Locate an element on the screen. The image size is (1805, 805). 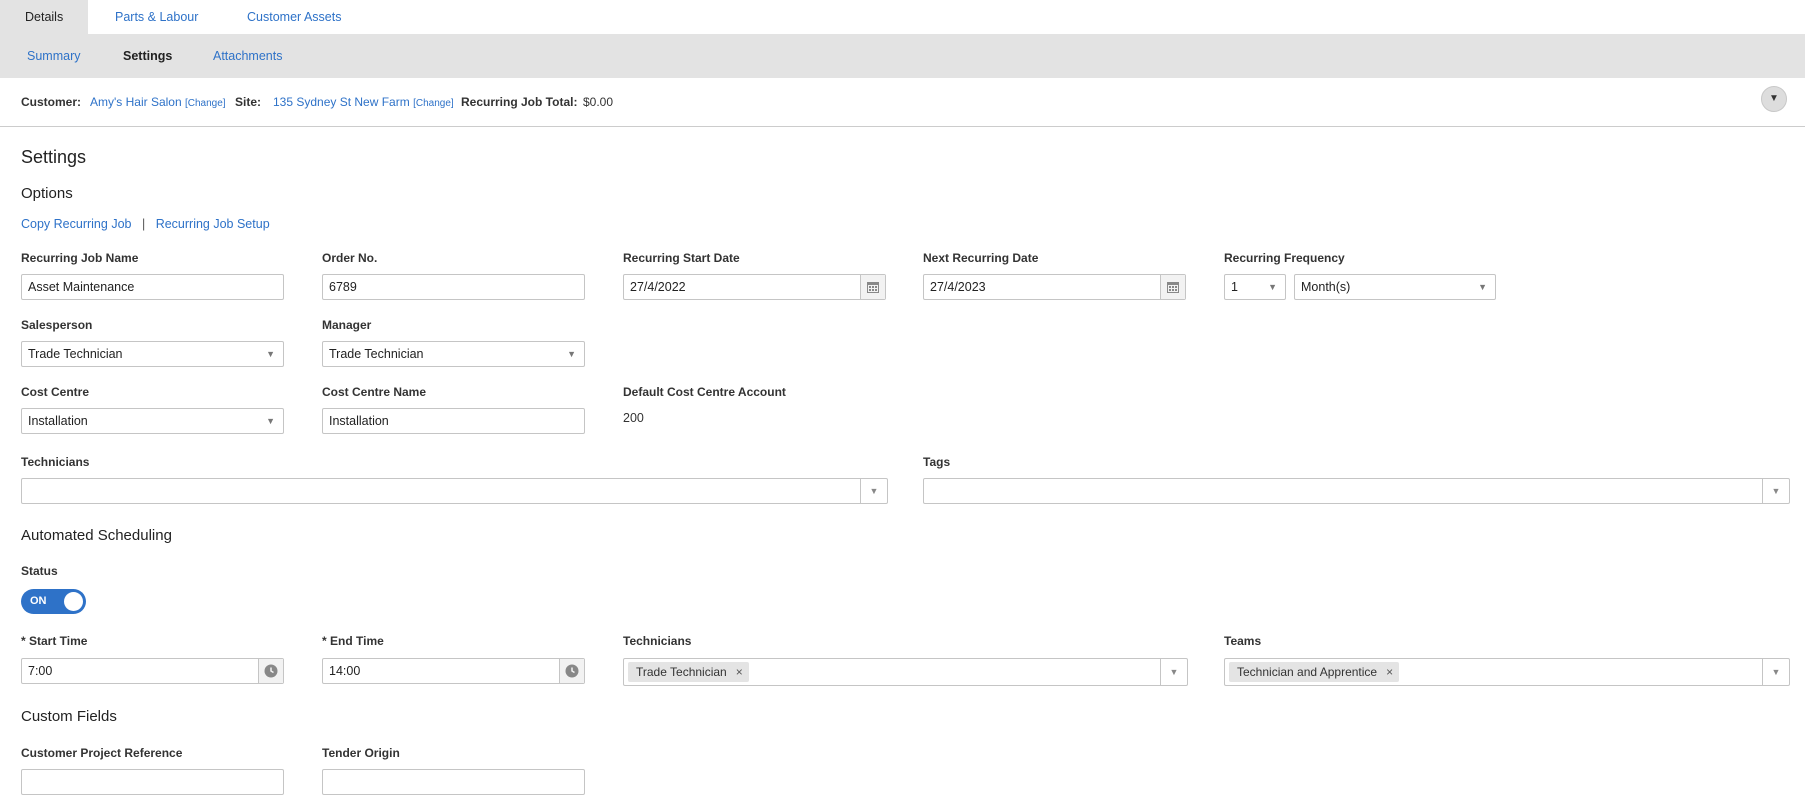
cost-centre-select: Installation ▼ is located at coordinates (152, 421).